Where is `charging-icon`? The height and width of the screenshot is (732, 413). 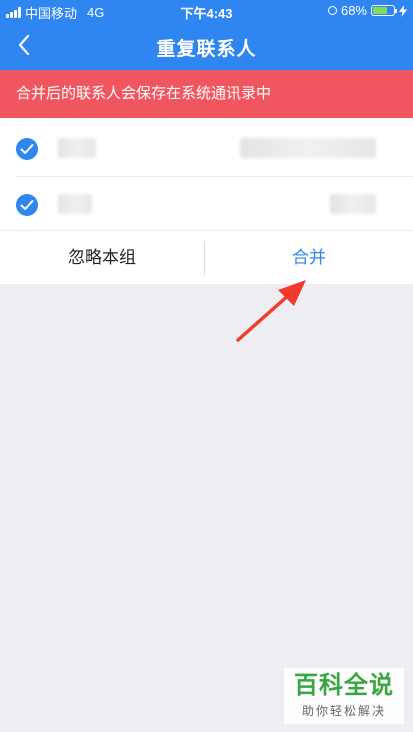 charging-icon is located at coordinates (403, 10).